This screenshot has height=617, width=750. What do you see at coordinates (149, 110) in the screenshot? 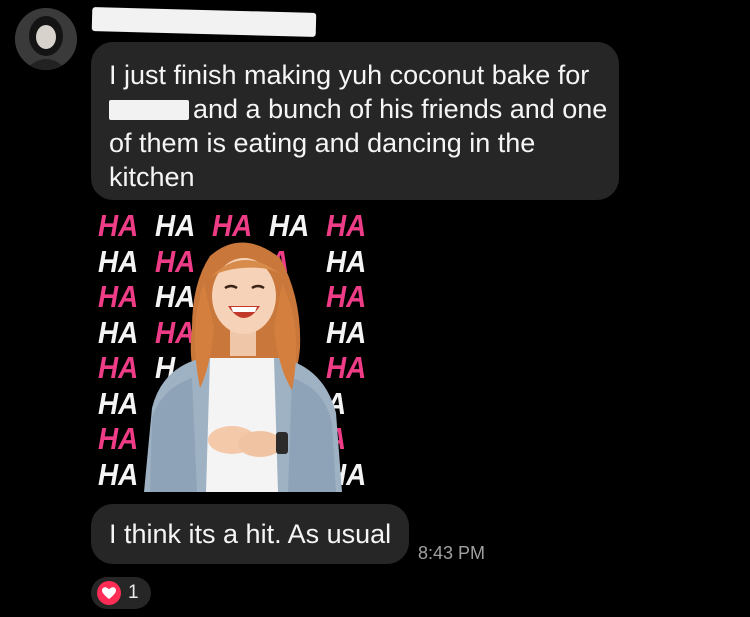
I see `redacted-name` at bounding box center [149, 110].